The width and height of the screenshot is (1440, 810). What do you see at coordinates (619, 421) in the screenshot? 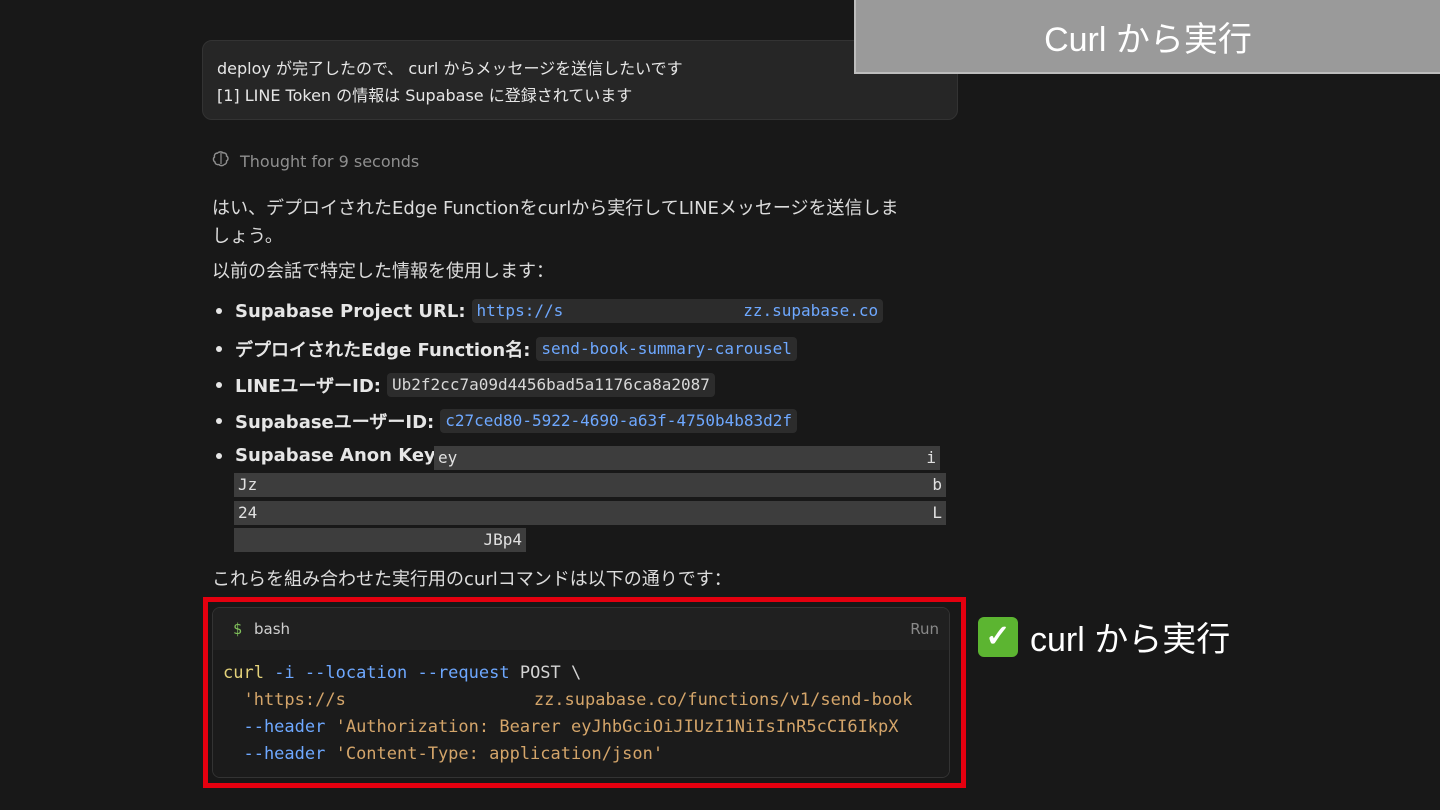
I see `supabase-user-id-code: c27ced80-5922-4690-a63f-4750b4b83d2f` at bounding box center [619, 421].